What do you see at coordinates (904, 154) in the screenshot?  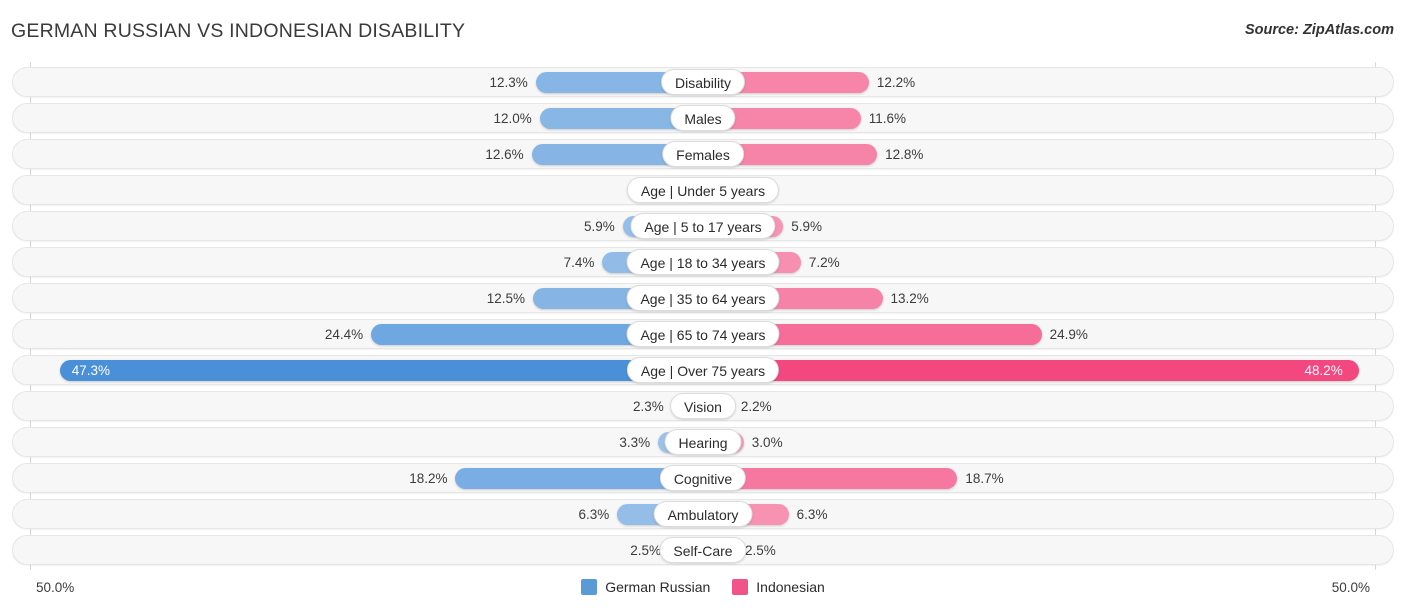 I see `value-label-indonesian: 12.8%` at bounding box center [904, 154].